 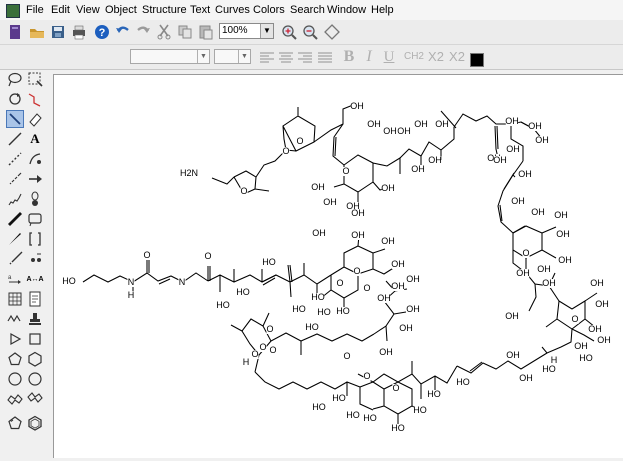 I want to click on cut-icon, so click(x=164, y=32).